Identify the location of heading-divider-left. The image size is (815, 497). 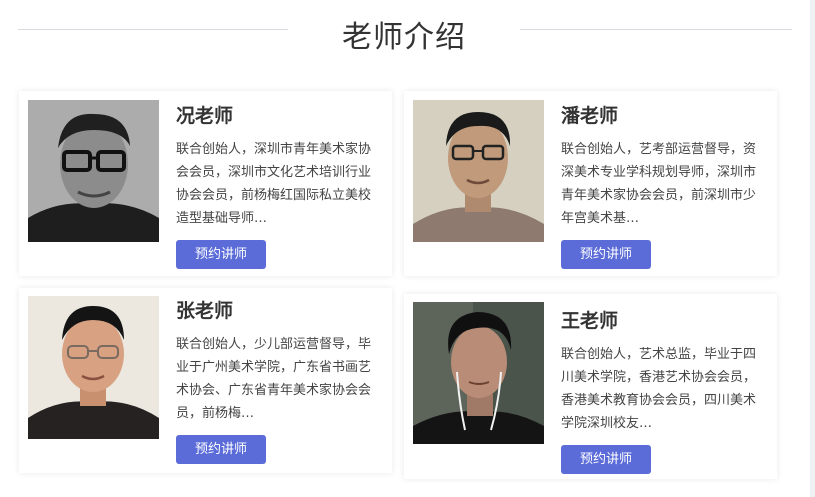
(153, 29).